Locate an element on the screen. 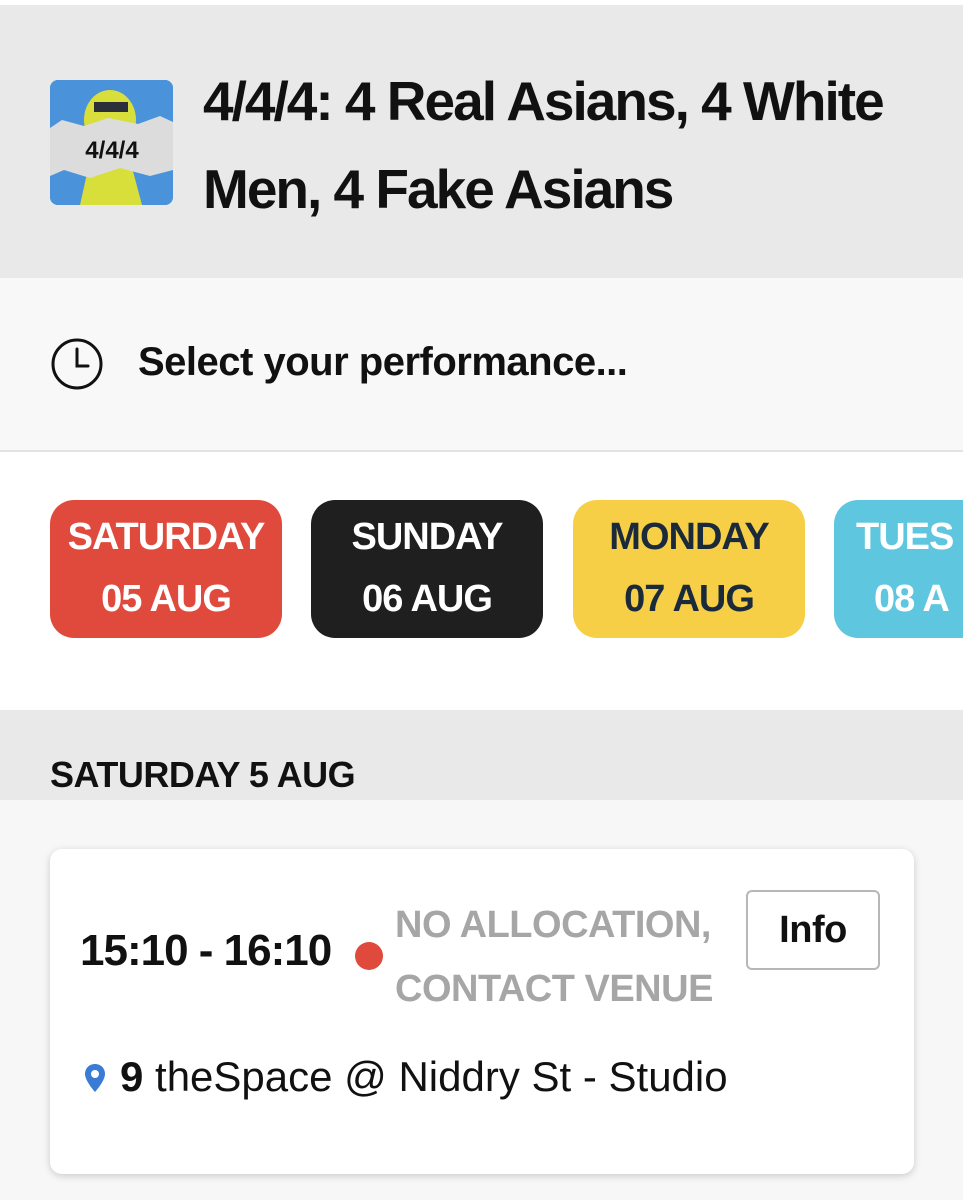  status-line-1: NO ALLOCATION, is located at coordinates (553, 925).